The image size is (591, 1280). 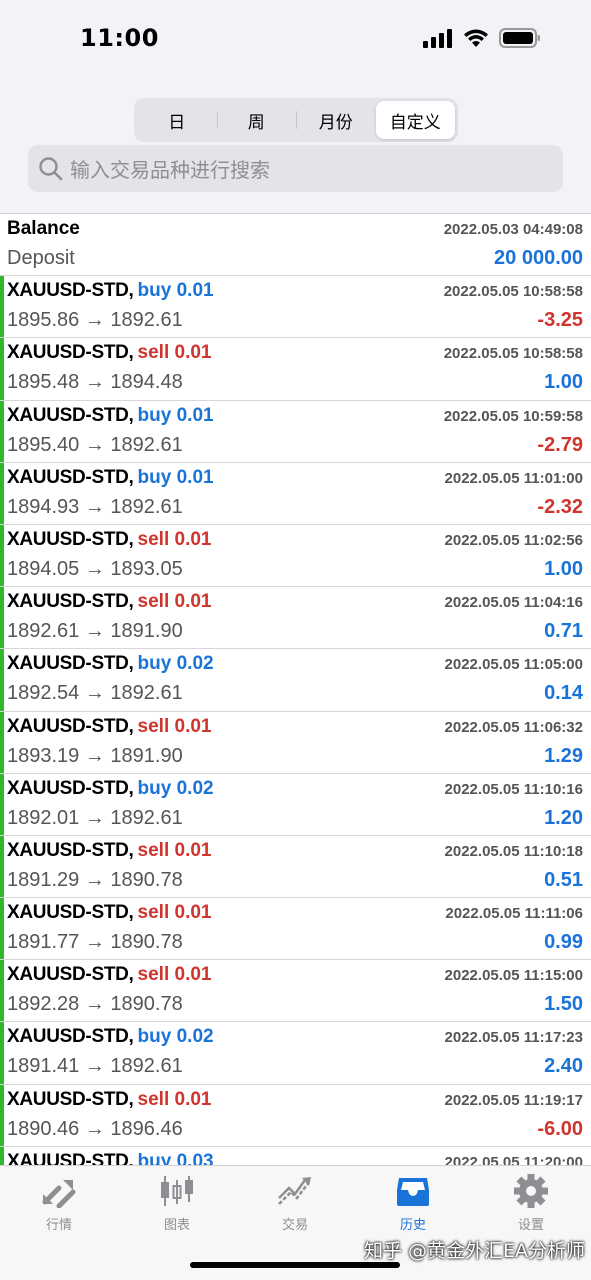 What do you see at coordinates (474, 1251) in the screenshot?
I see `watermark: 知乎 @黄金外汇EA分析师` at bounding box center [474, 1251].